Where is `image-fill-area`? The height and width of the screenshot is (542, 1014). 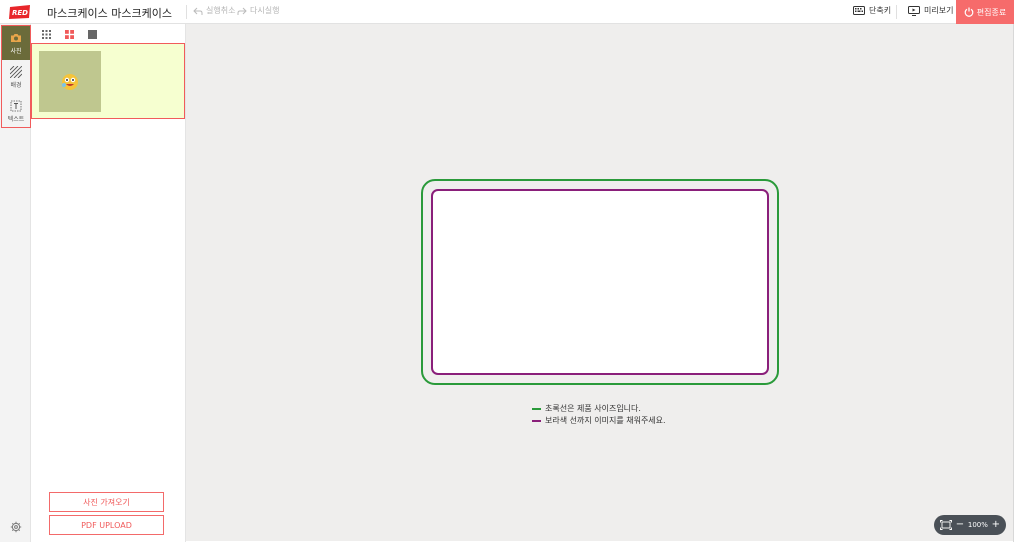
image-fill-area is located at coordinates (600, 282).